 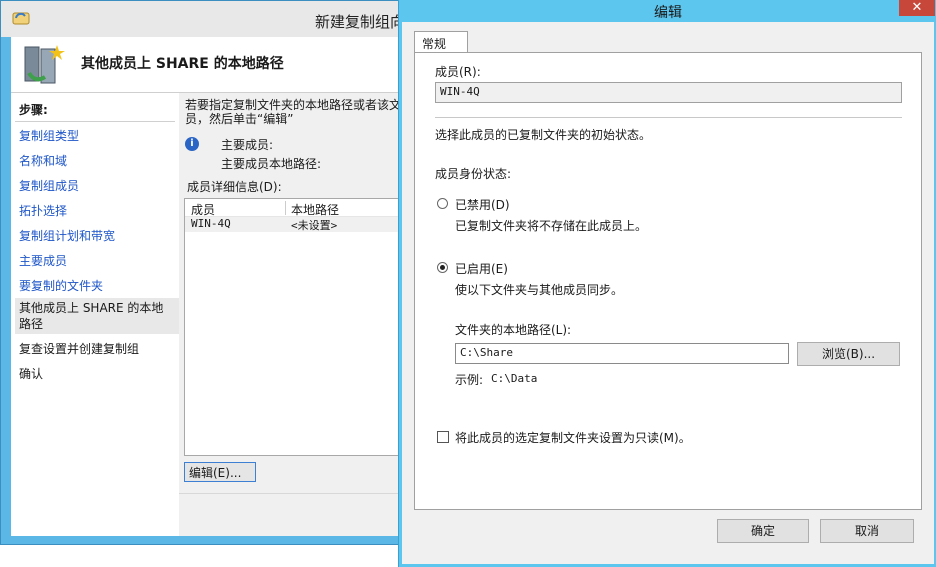 I want to click on step-primary-member: 主要成员, so click(x=97, y=261).